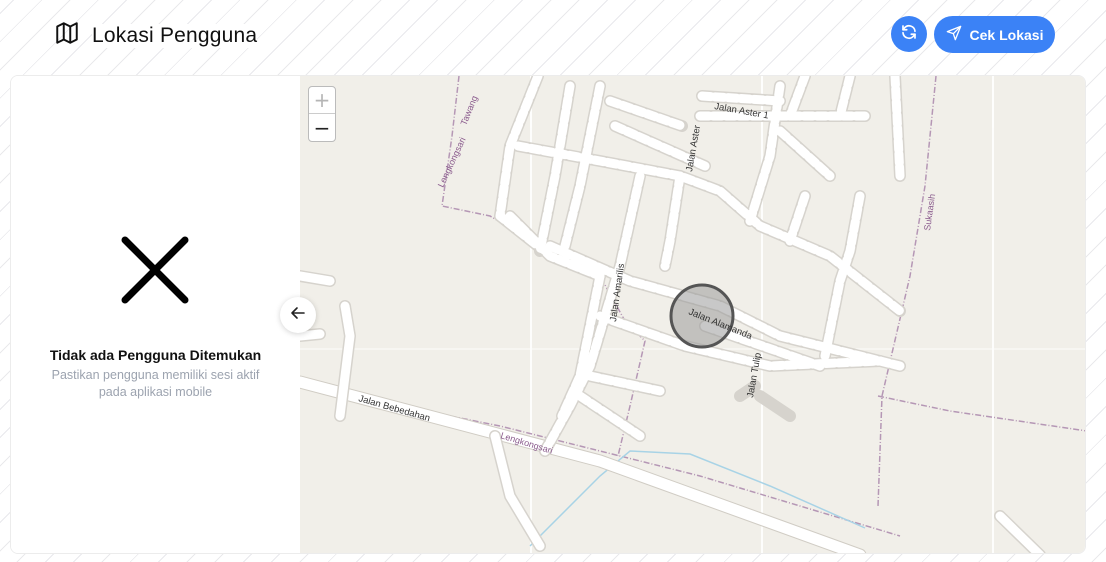 The width and height of the screenshot is (1106, 562). I want to click on zoom-control: + −, so click(322, 114).